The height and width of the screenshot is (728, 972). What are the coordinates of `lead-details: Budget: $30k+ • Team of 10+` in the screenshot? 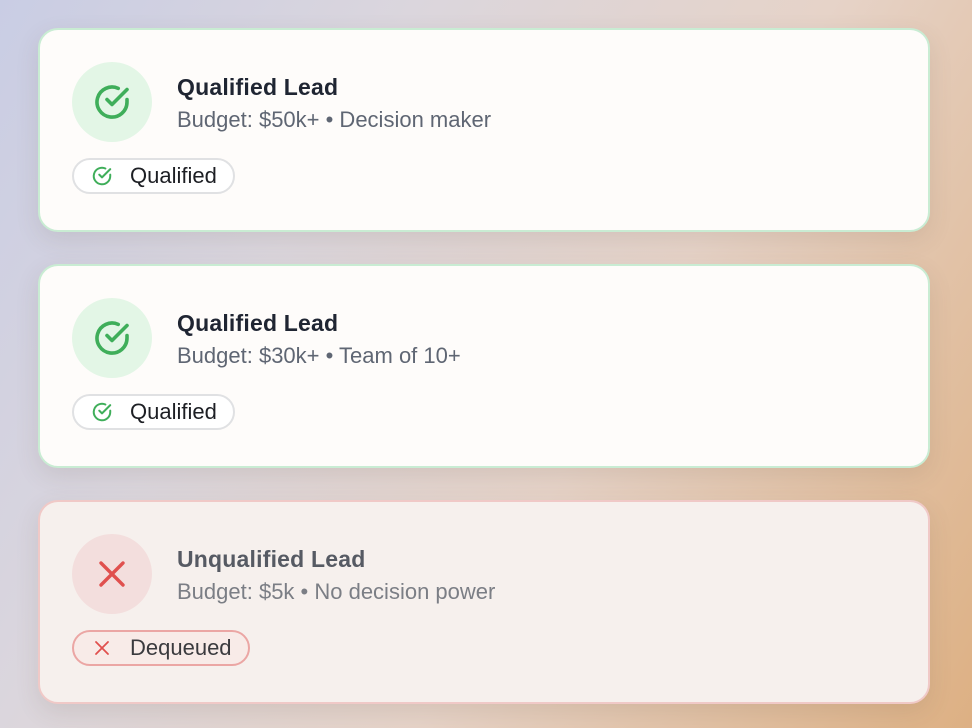 It's located at (319, 355).